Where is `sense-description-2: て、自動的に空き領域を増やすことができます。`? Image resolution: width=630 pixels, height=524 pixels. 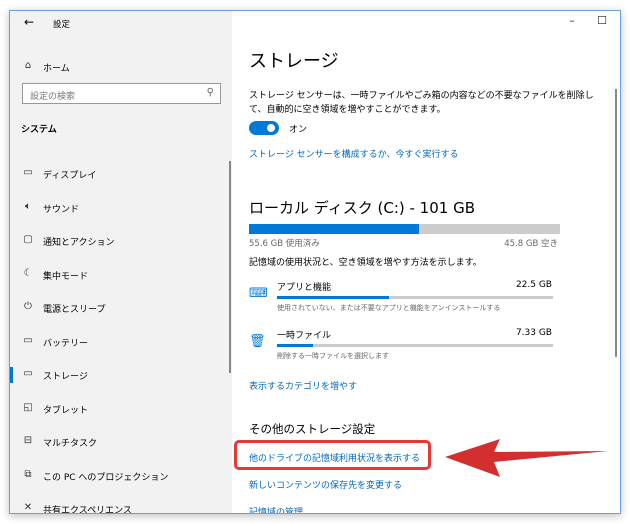
sense-description-2: て、自動的に空き領域を増やすことができます。 is located at coordinates (347, 110).